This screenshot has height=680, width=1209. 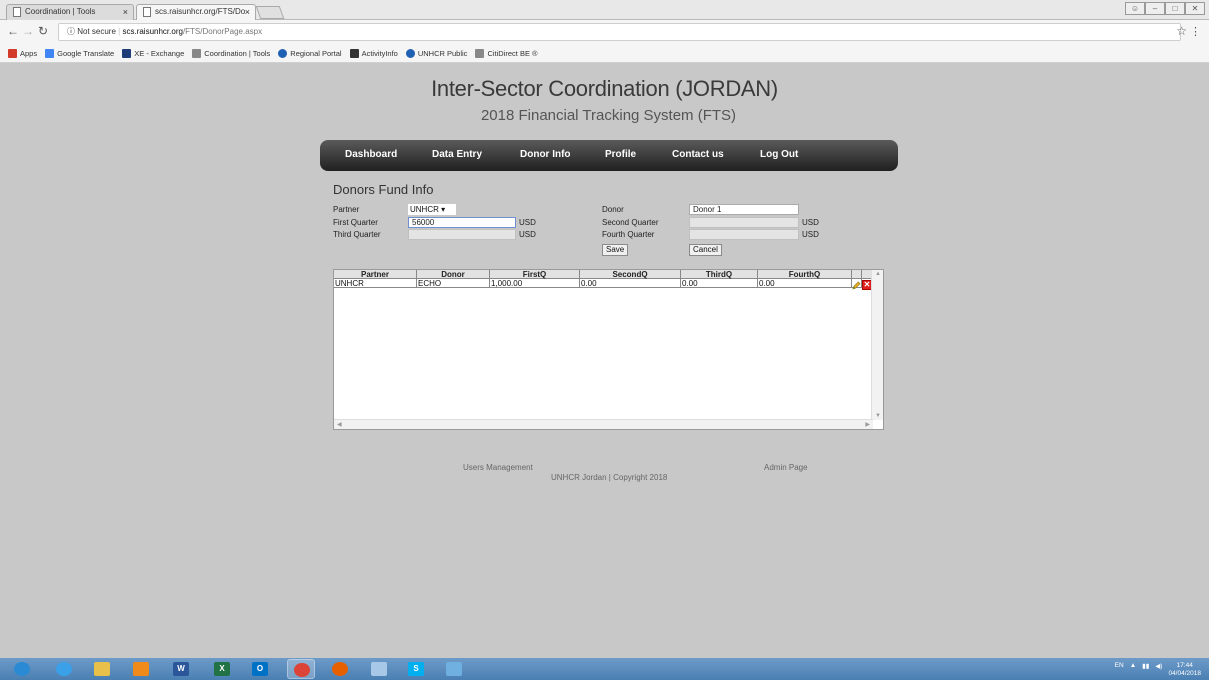 I want to click on user-icon: ☺, so click(x=1135, y=8).